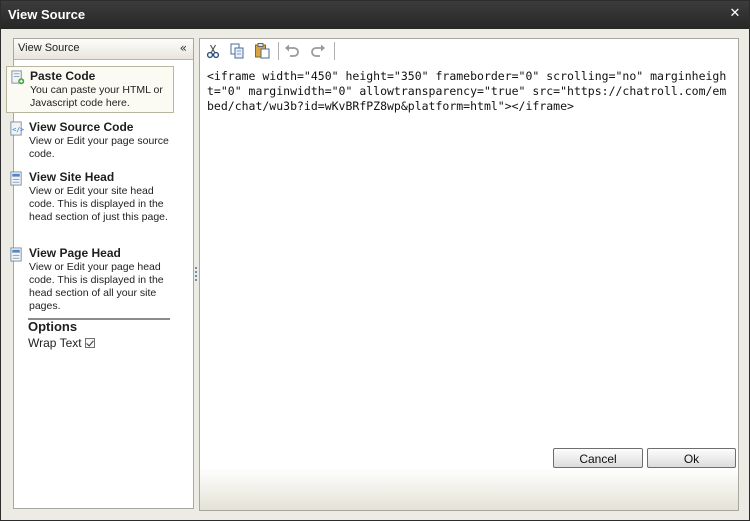  What do you see at coordinates (53, 326) in the screenshot?
I see `options-title: Options` at bounding box center [53, 326].